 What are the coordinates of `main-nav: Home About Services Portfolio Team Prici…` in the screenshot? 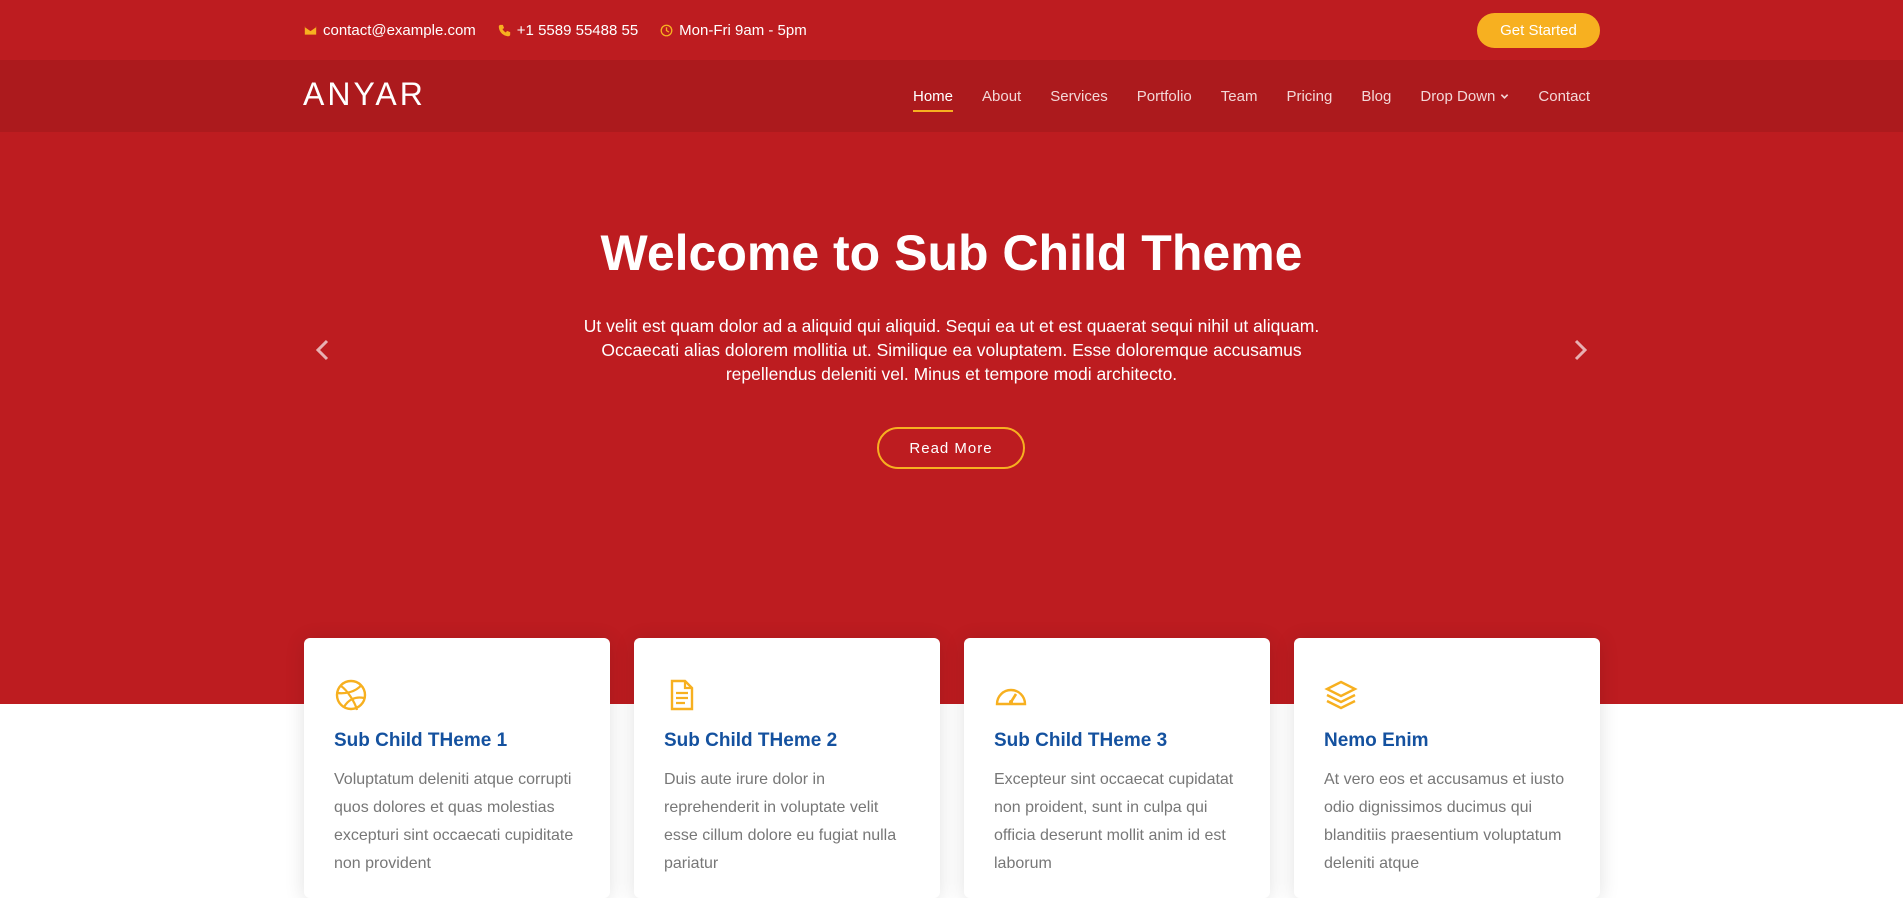 It's located at (1245, 96).